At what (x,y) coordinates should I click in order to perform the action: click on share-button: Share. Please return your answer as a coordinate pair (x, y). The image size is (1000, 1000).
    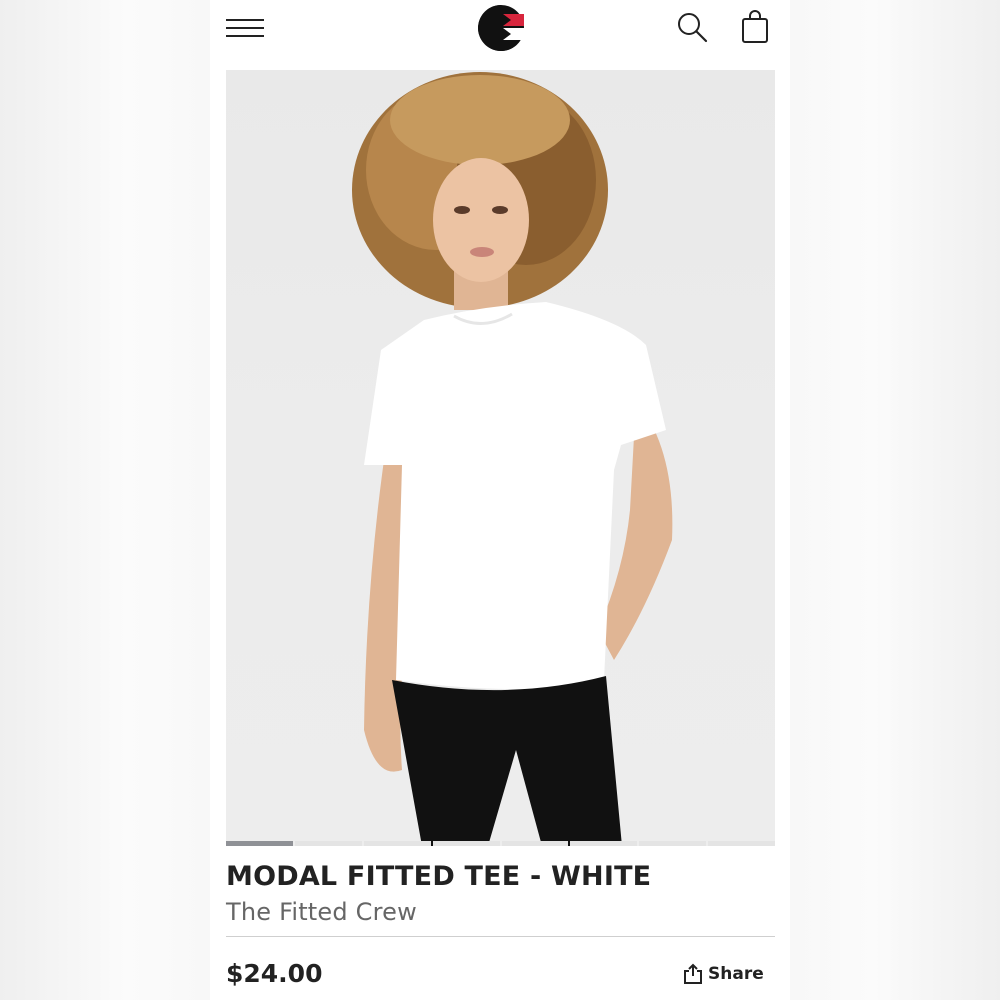
    Looking at the image, I should click on (723, 974).